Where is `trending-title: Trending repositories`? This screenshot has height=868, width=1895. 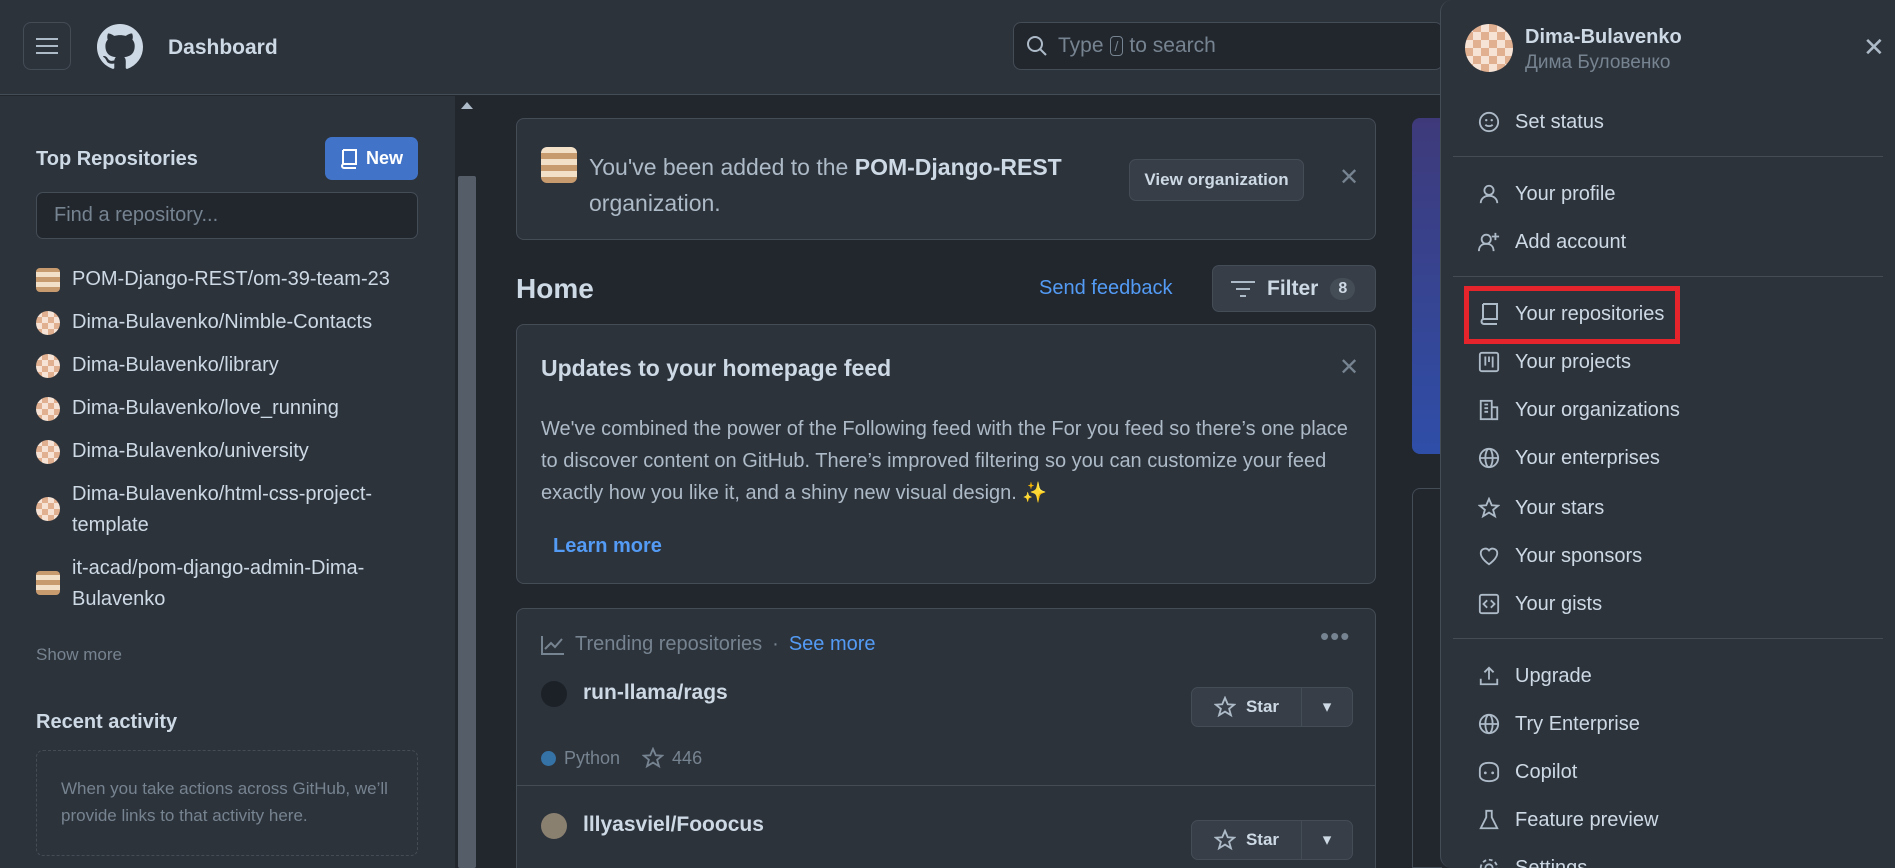 trending-title: Trending repositories is located at coordinates (669, 644).